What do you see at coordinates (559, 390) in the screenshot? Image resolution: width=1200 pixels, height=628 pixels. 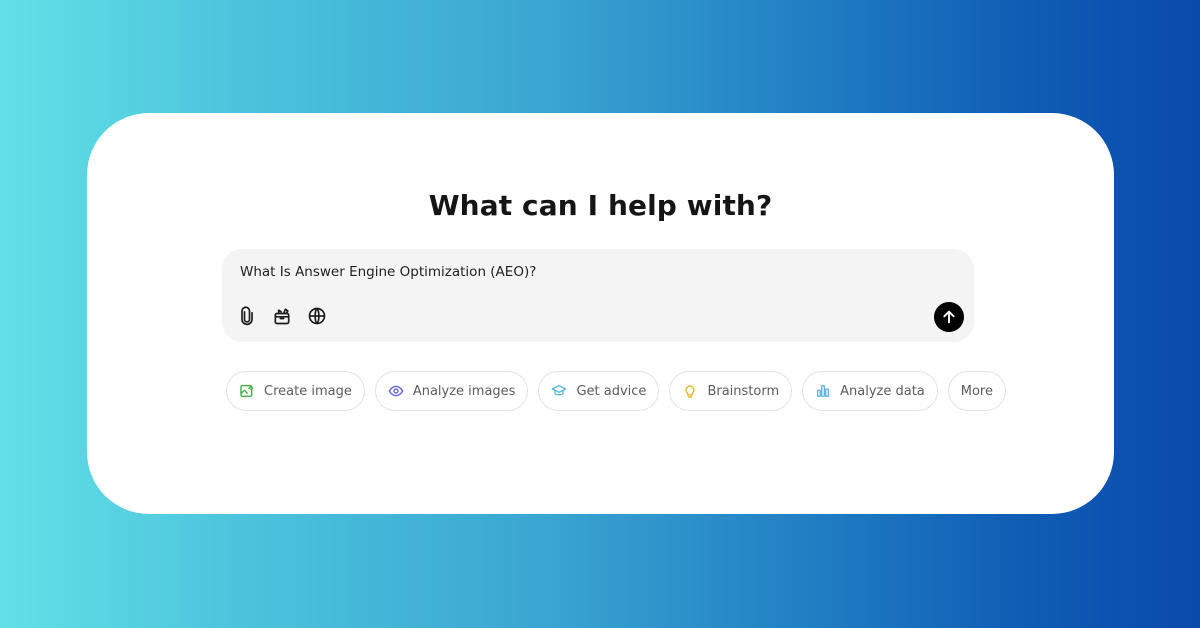 I see `graduation-cap-icon` at bounding box center [559, 390].